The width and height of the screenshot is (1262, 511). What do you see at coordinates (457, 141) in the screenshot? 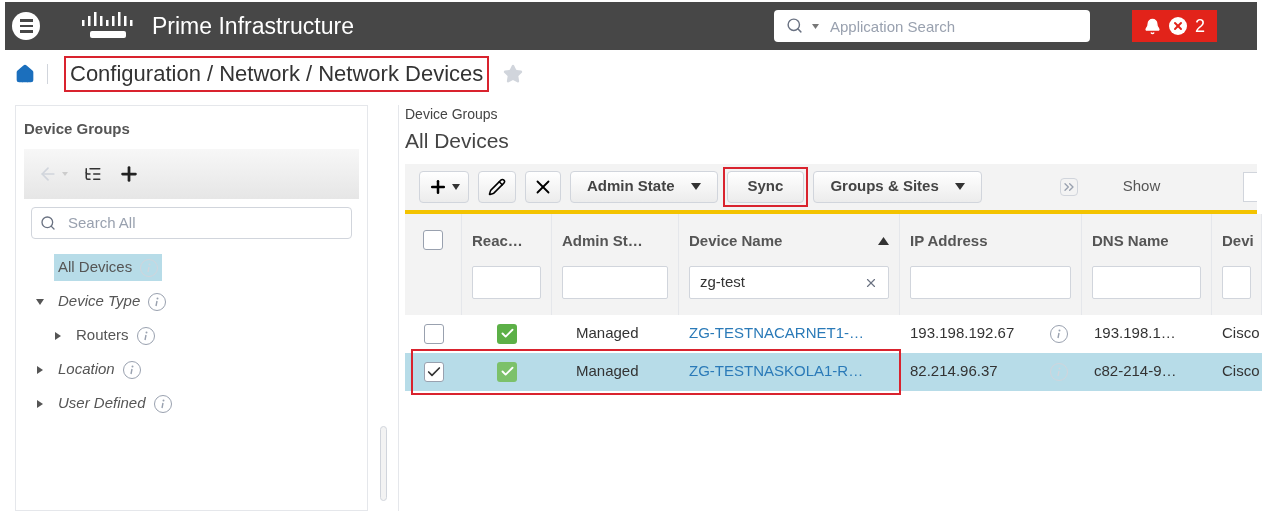
I see `content-title: All Devices` at bounding box center [457, 141].